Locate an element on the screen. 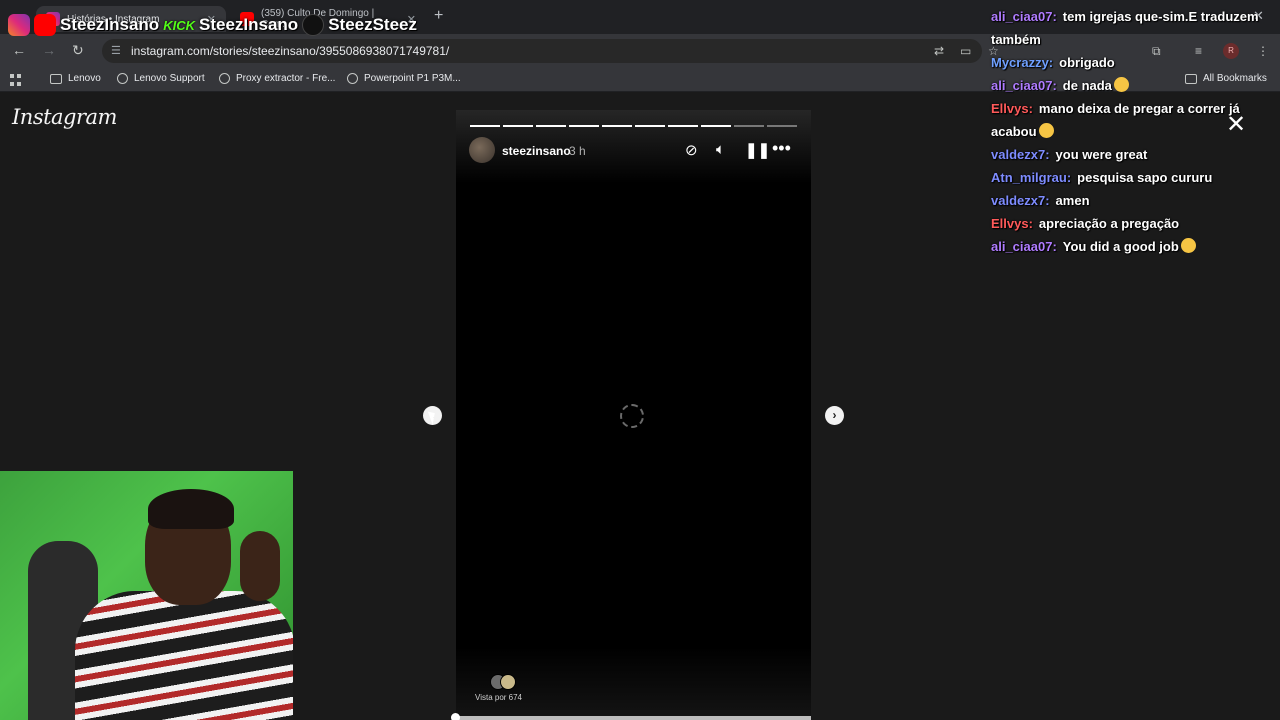 This screenshot has height=720, width=1280. install-app-icon: ▭ is located at coordinates (965, 51).